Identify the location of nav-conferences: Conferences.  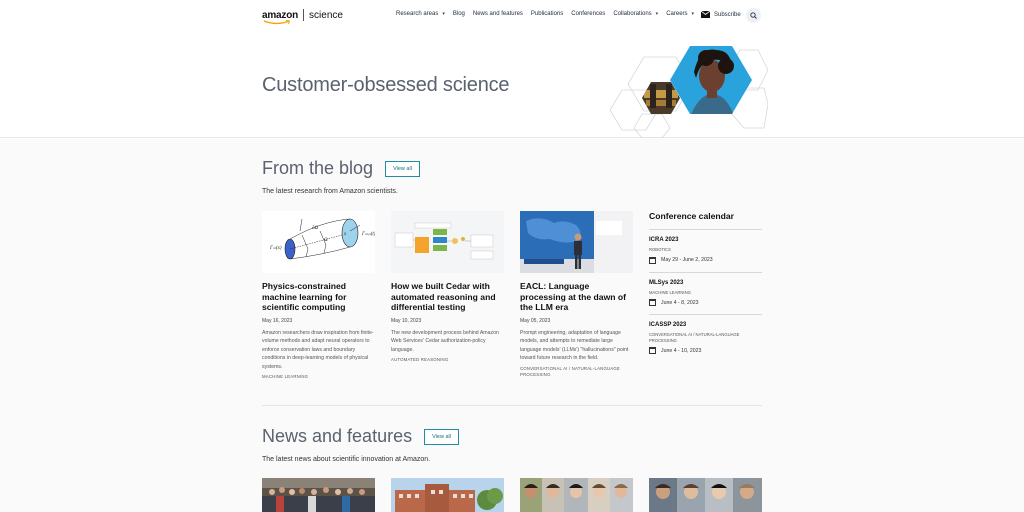
(588, 14).